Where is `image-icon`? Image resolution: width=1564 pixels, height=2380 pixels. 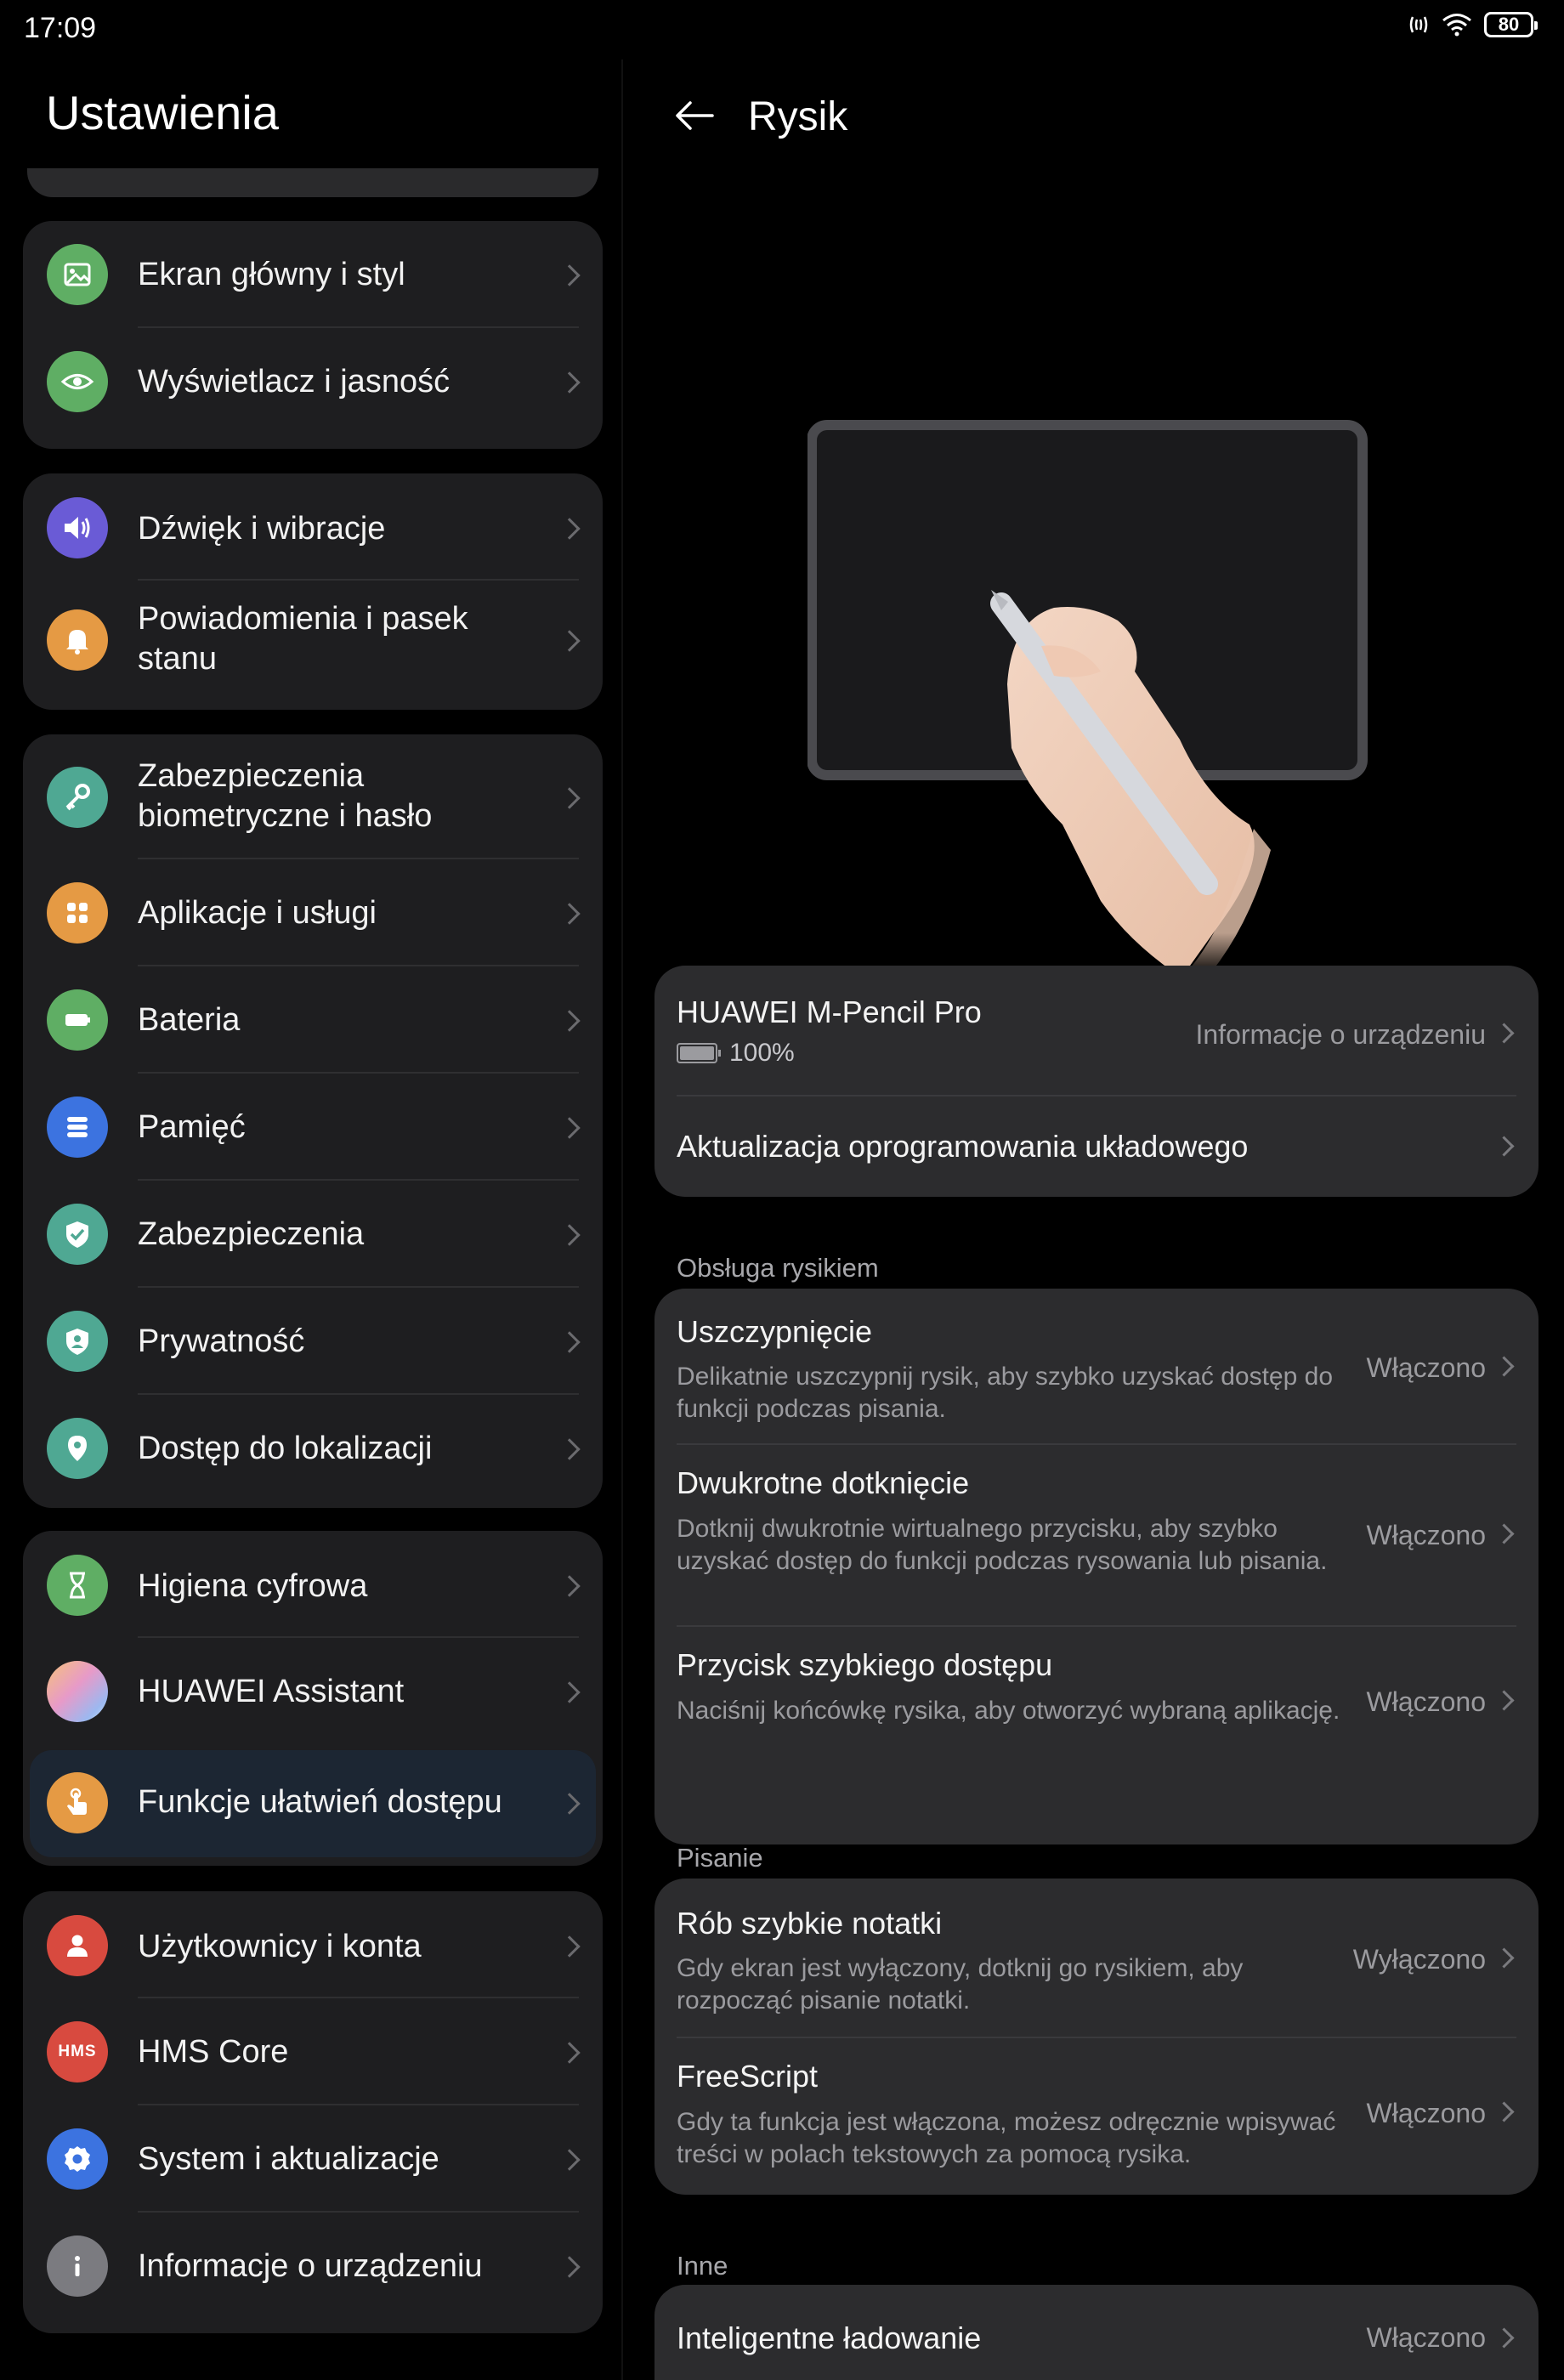 image-icon is located at coordinates (77, 274).